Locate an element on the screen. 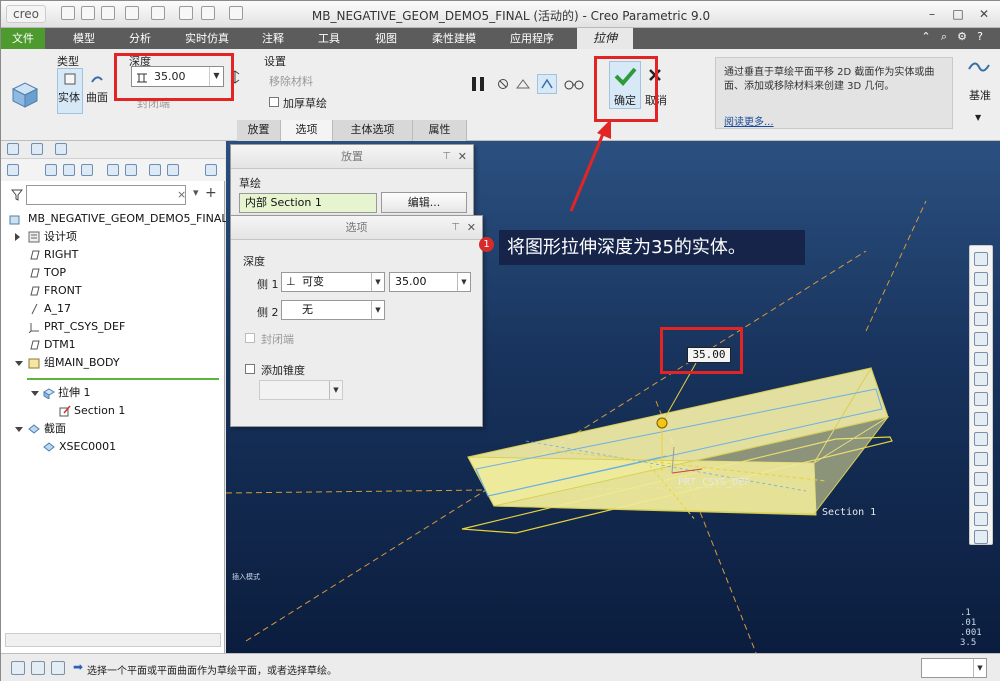 The height and width of the screenshot is (681, 1000). pause-regeneration-icon is located at coordinates (981, 499).